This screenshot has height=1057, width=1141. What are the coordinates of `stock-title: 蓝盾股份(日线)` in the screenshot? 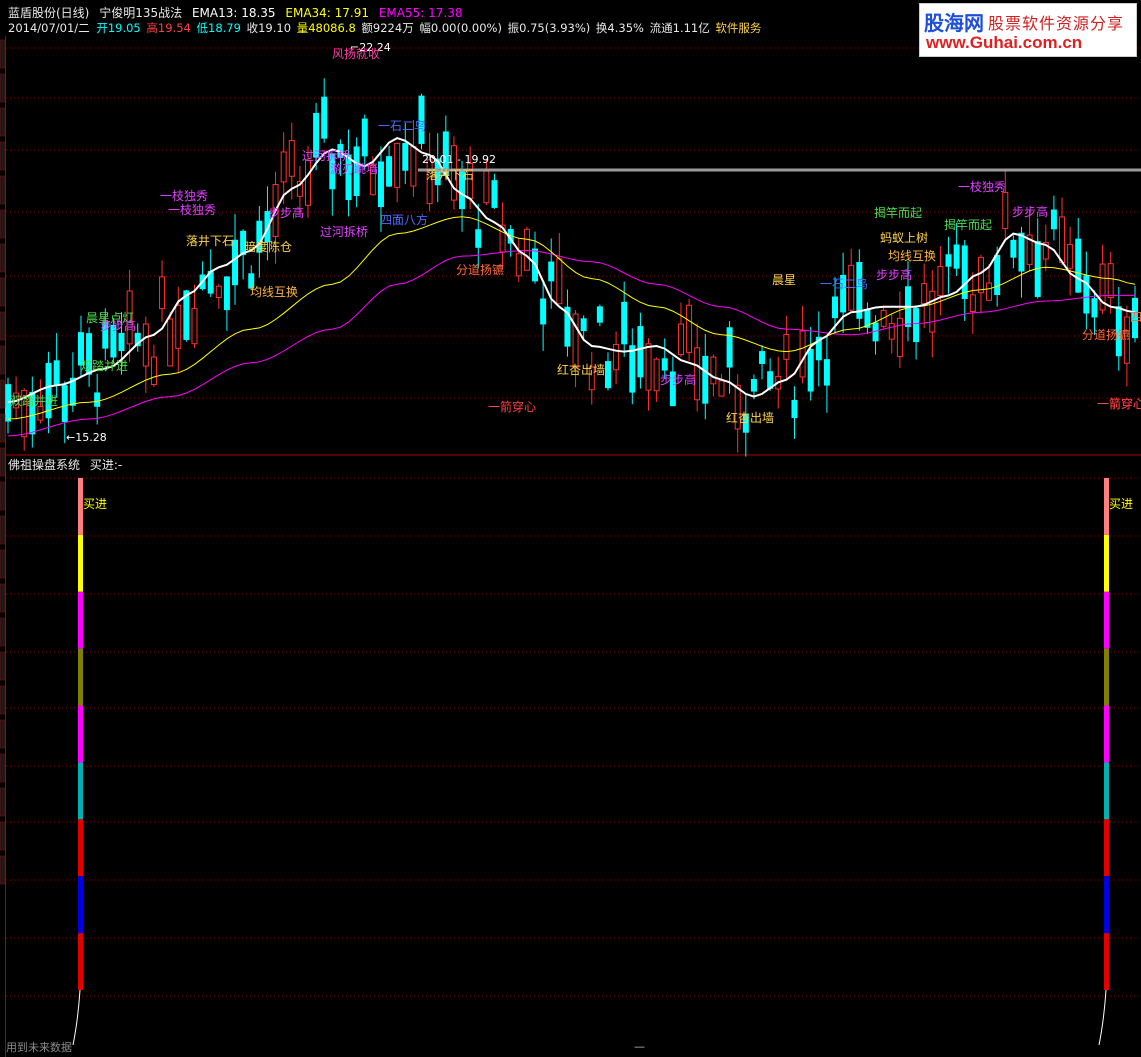 It's located at (48, 13).